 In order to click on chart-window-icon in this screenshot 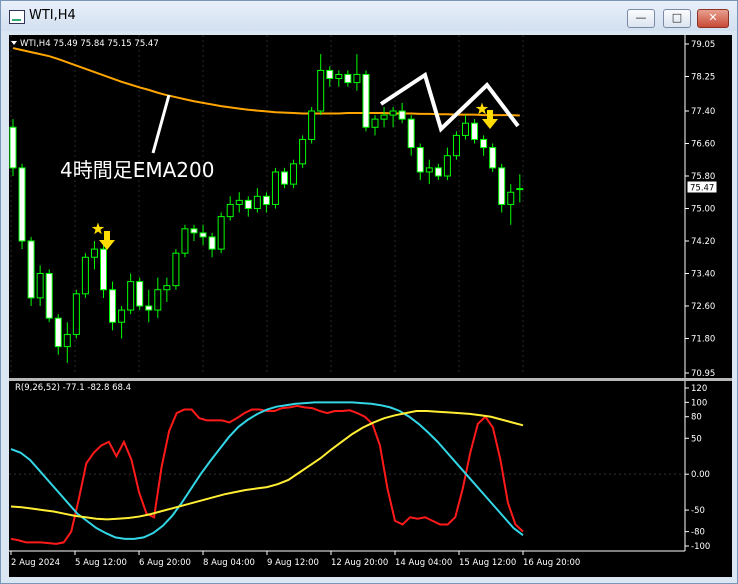, I will do `click(17, 17)`.